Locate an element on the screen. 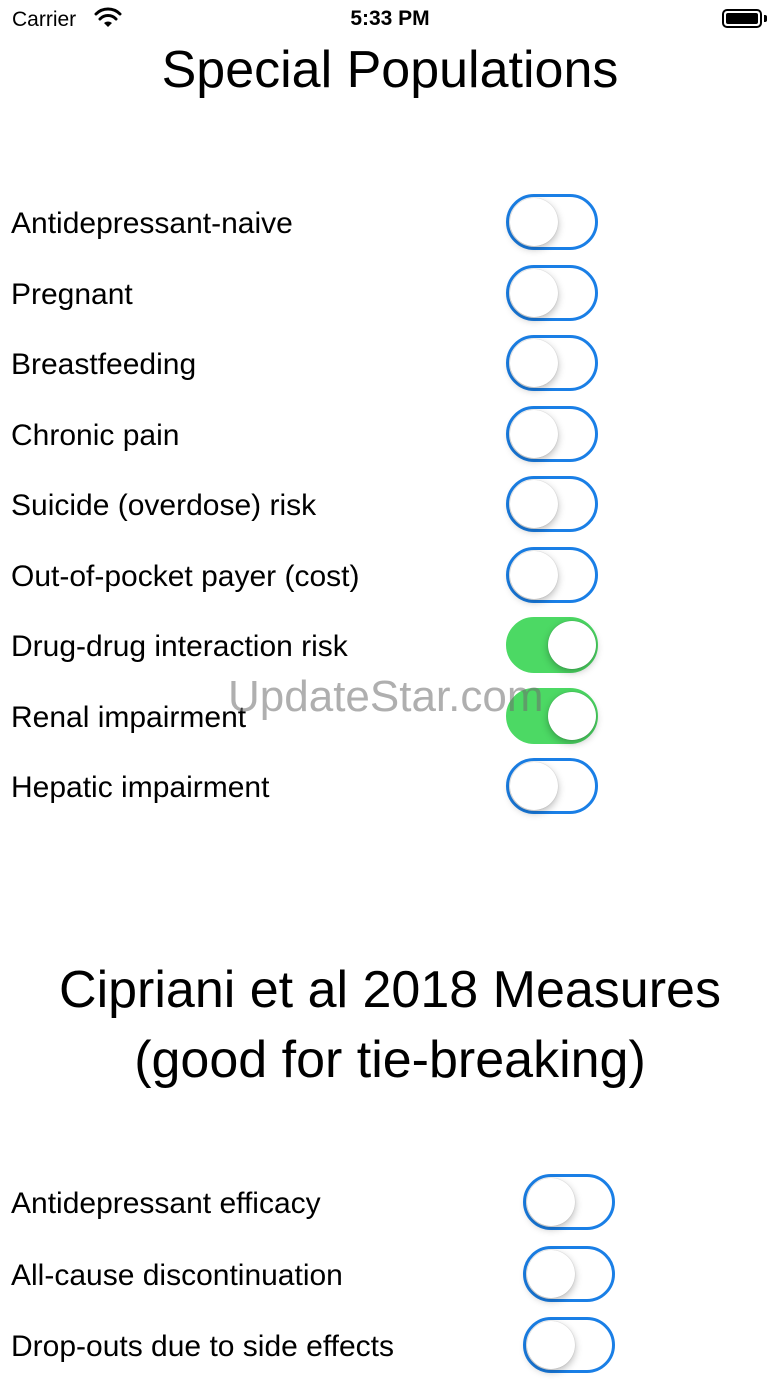 The height and width of the screenshot is (1387, 780). toggle-switch-chronic-pain is located at coordinates (552, 433).